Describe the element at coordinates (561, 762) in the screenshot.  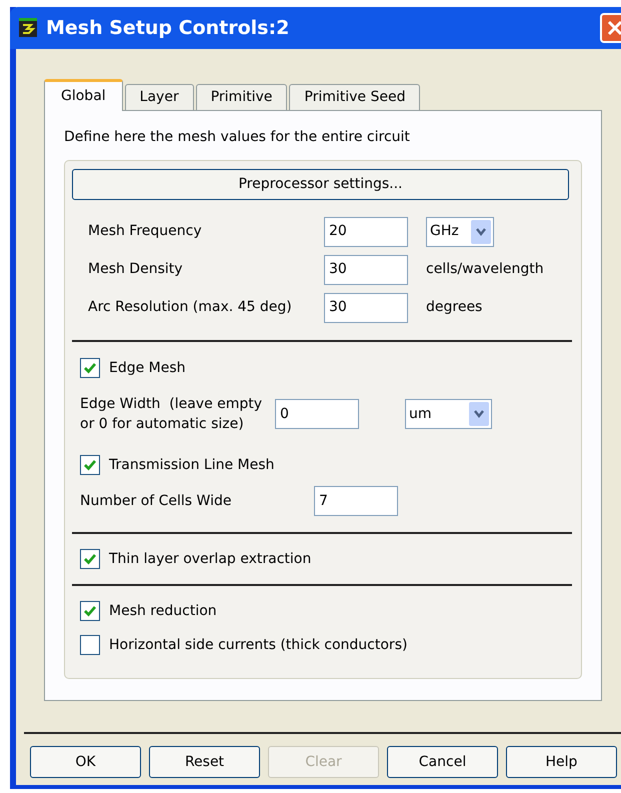
I see `dialog-button: Help` at that location.